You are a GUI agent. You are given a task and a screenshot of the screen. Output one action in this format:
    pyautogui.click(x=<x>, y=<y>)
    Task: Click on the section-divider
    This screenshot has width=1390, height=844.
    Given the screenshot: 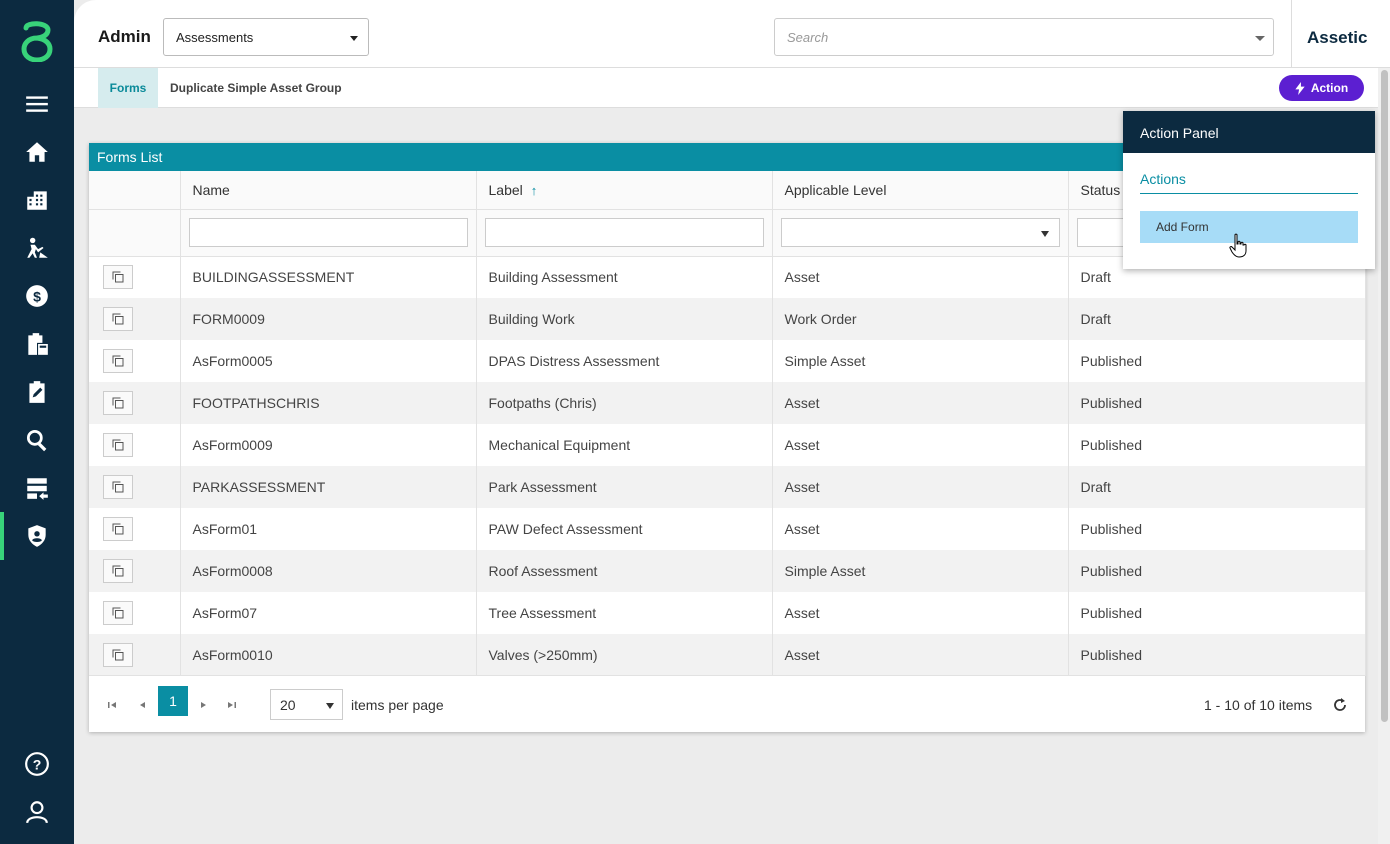 What is the action you would take?
    pyautogui.click(x=1249, y=193)
    